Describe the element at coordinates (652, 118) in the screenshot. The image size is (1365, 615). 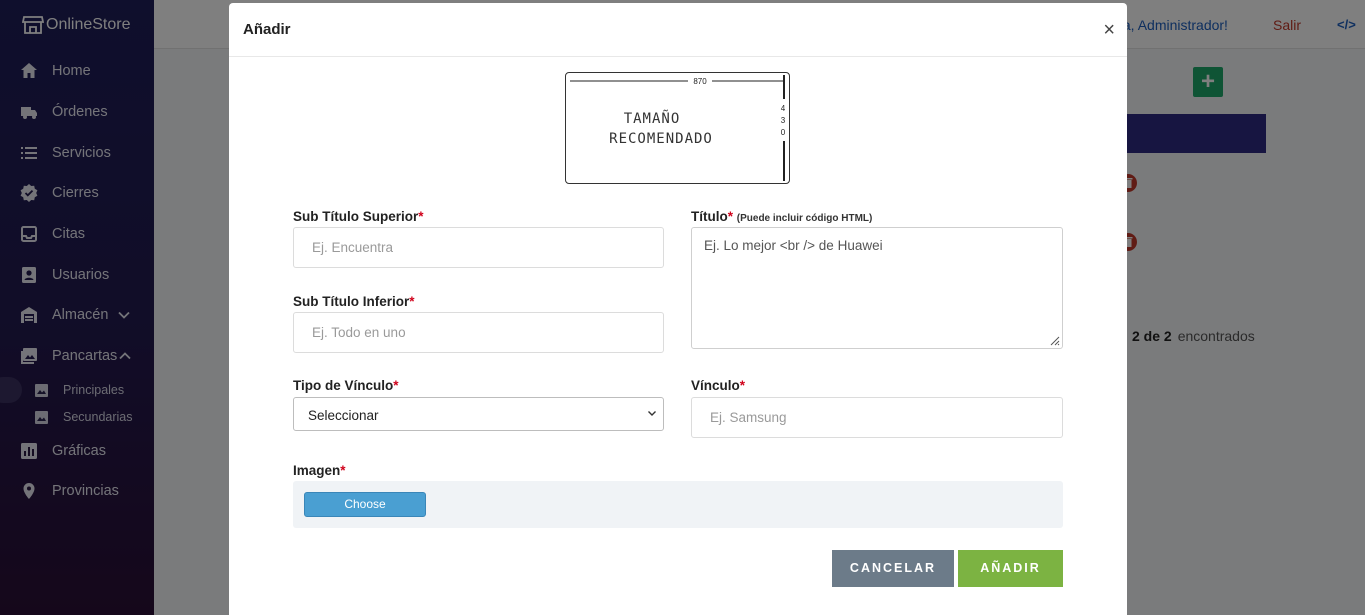
I see `size-hint-line1: TAMAÑO` at that location.